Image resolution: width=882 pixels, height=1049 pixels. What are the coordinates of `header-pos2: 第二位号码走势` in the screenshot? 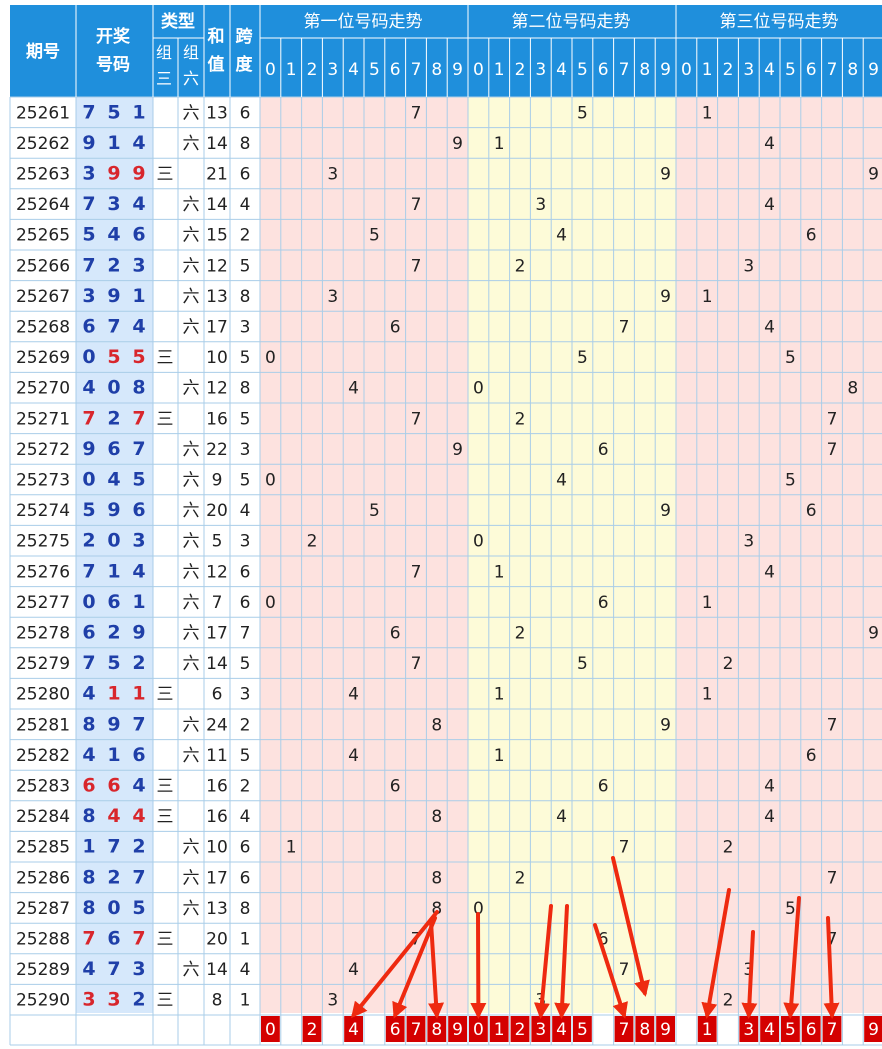 It's located at (571, 22).